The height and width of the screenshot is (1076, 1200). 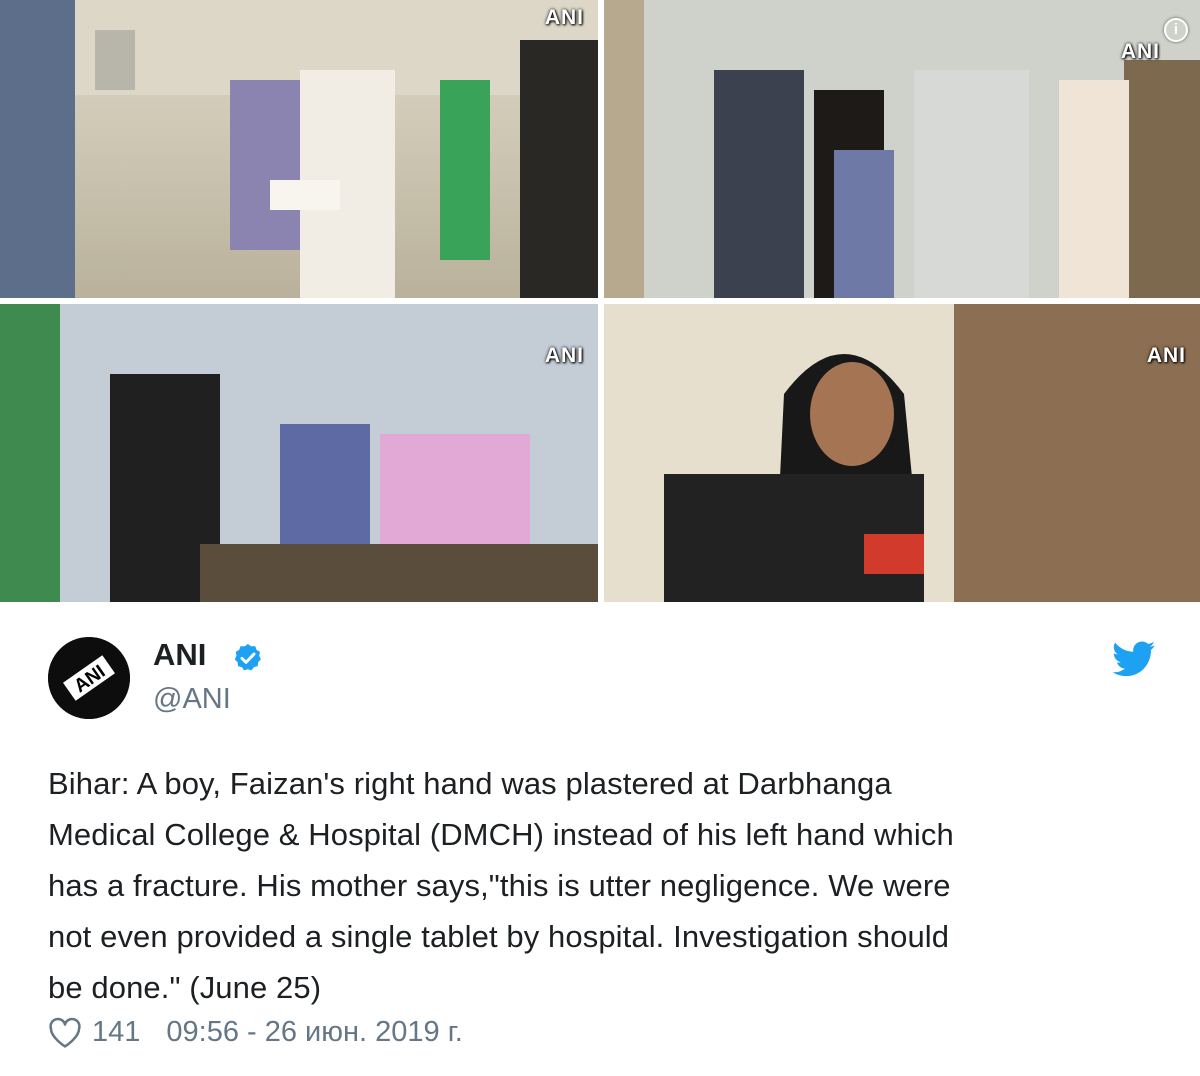 What do you see at coordinates (314, 1032) in the screenshot?
I see `tweet-timestamp: 09:56 - 26 июн. 2019 г.` at bounding box center [314, 1032].